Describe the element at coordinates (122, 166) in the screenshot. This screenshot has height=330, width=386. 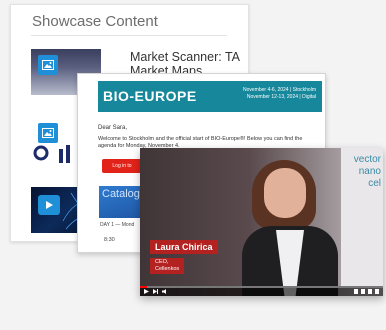
I see `login-button: Log in to` at that location.